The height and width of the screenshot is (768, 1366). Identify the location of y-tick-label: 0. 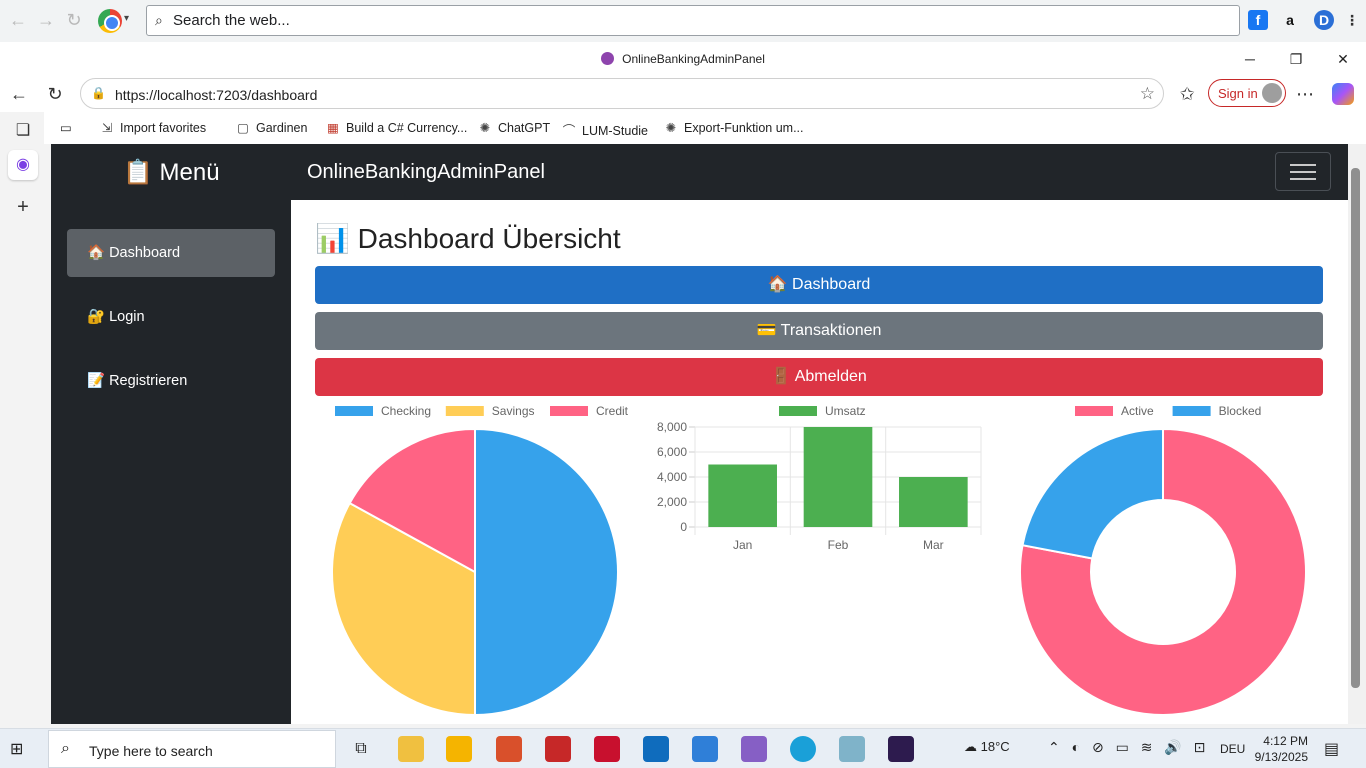
(683, 527).